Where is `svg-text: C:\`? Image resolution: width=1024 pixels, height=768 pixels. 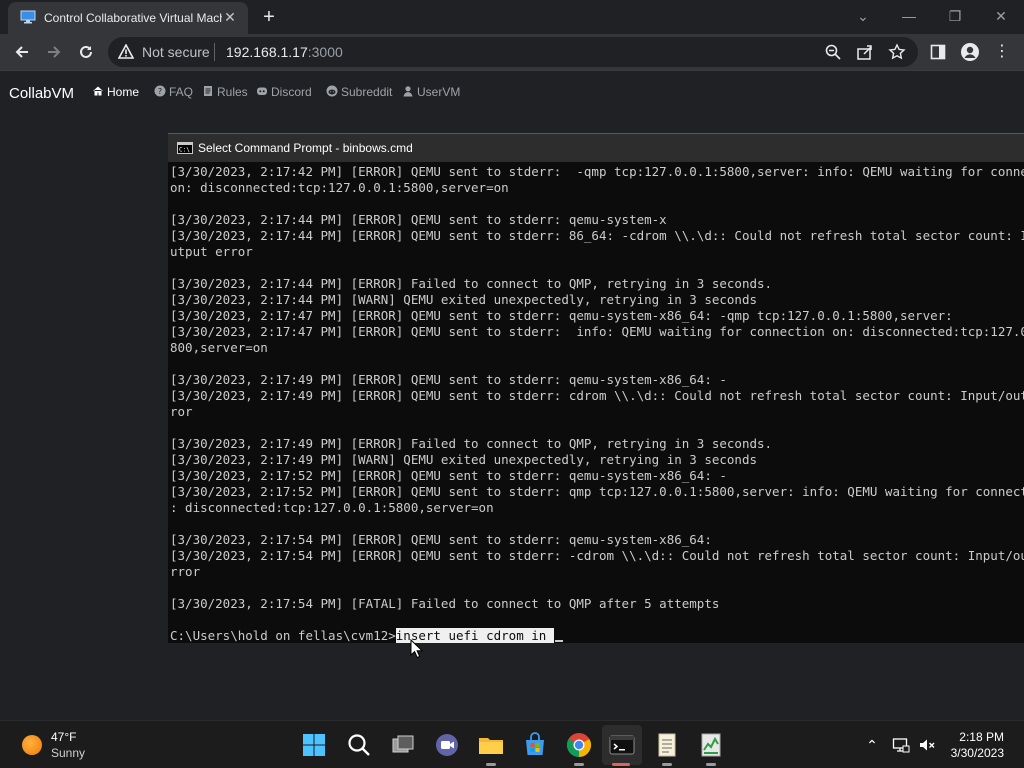 svg-text: C:\ is located at coordinates (184, 150).